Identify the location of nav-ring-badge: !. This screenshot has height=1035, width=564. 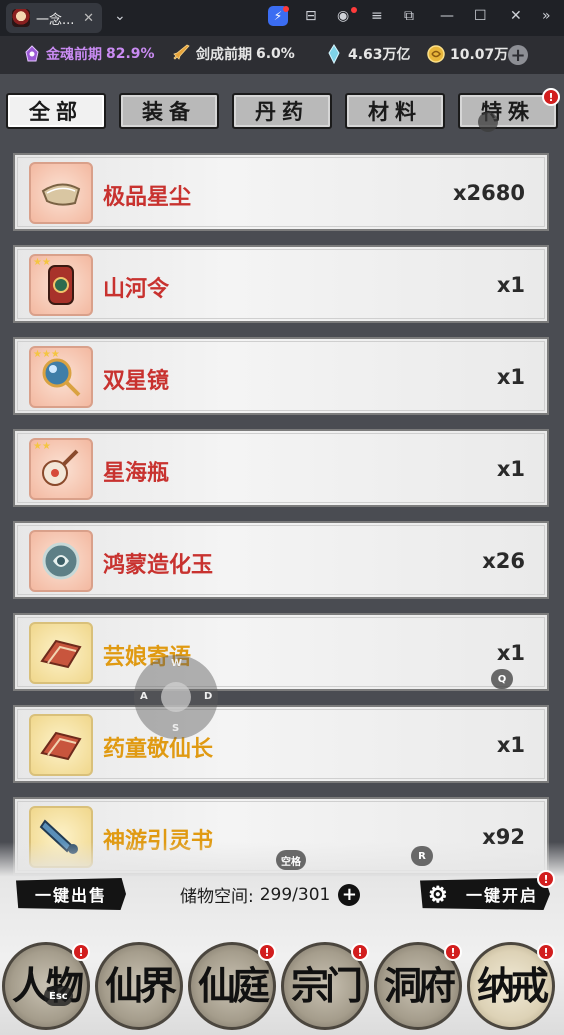
(546, 952).